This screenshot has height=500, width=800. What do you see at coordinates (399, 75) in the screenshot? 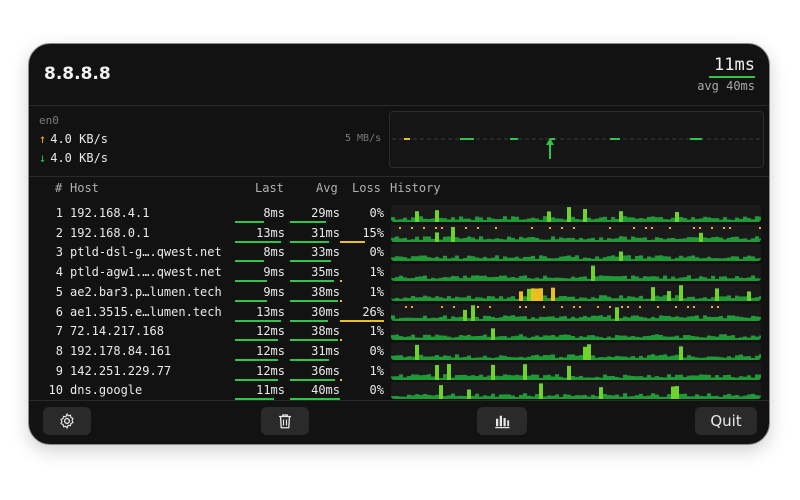
I see `header: 8.8.8.8 11ms avg 40ms` at bounding box center [399, 75].